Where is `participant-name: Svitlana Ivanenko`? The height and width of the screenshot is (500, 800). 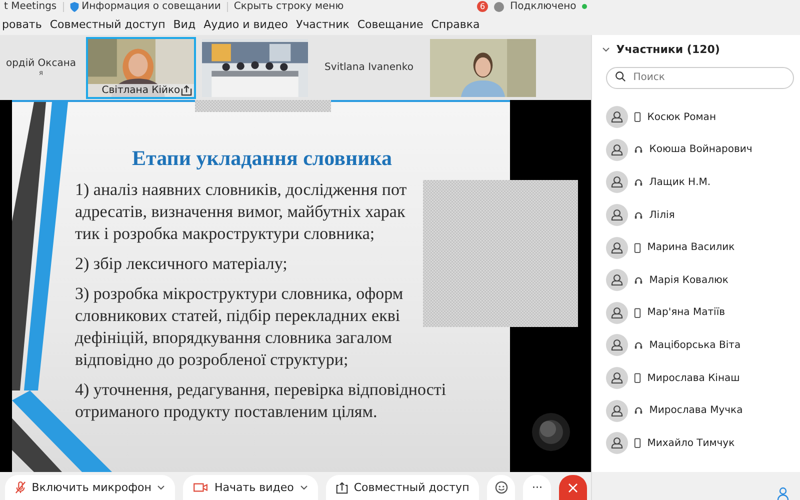
participant-name: Svitlana Ivanenko is located at coordinates (369, 67).